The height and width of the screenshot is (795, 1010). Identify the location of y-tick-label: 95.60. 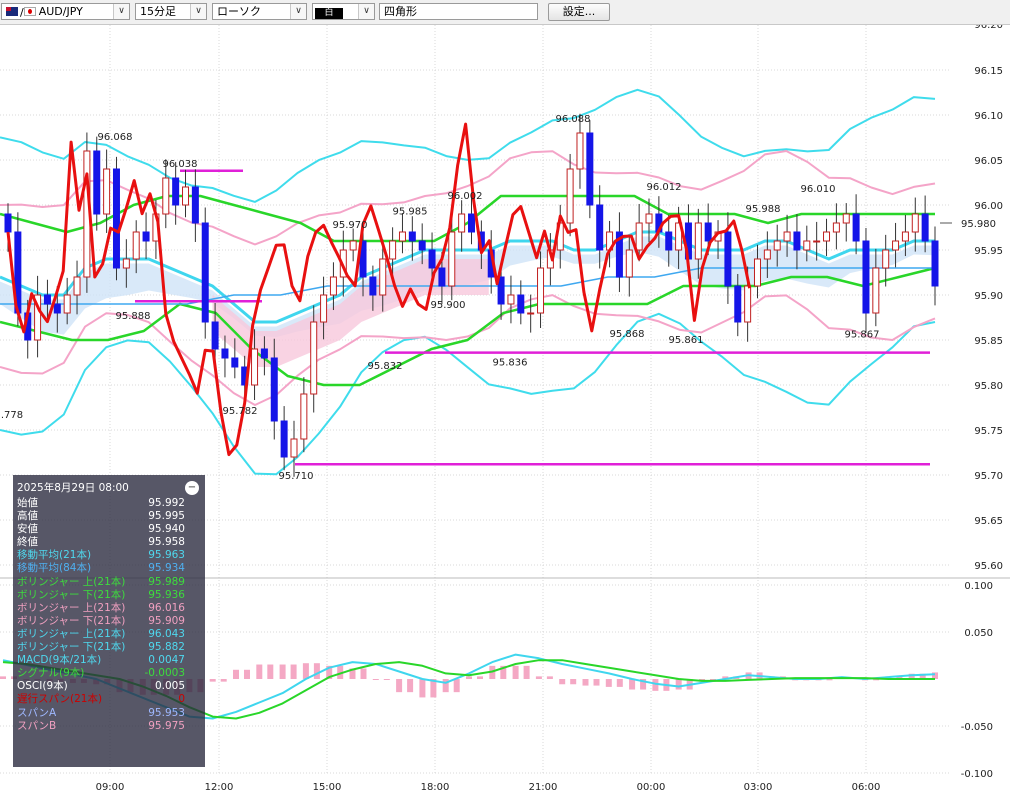
(988, 566).